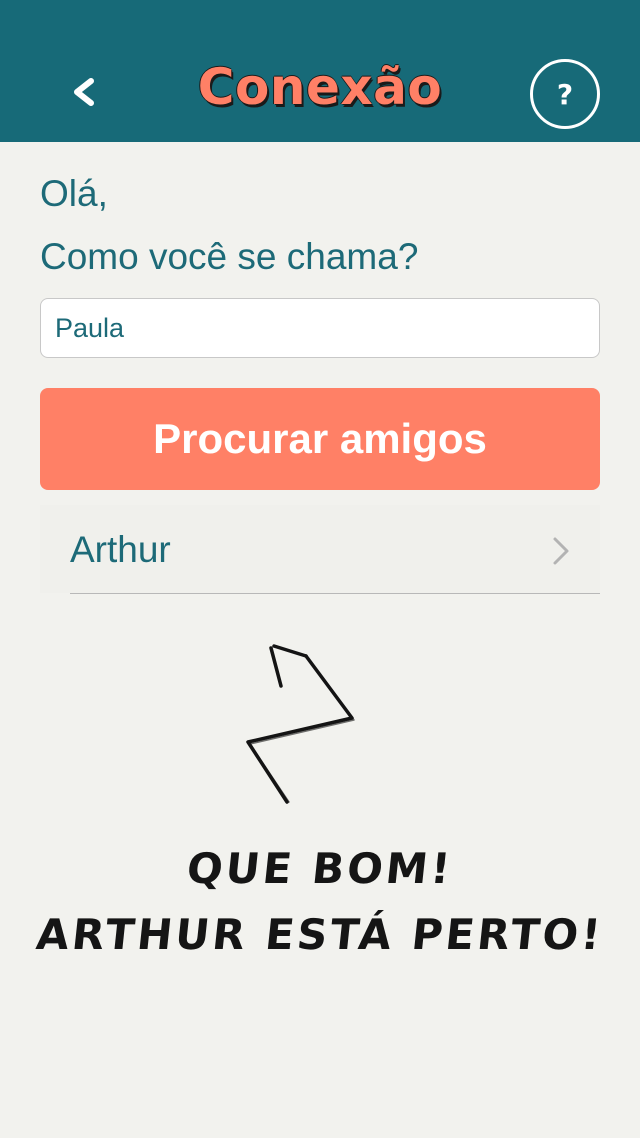  What do you see at coordinates (320, 71) in the screenshot?
I see `top-bar: Conexão ?` at bounding box center [320, 71].